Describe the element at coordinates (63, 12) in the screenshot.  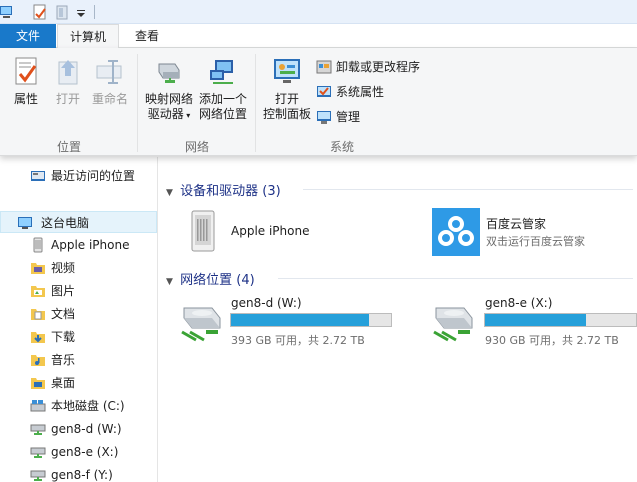
I see `new-folder-qat-icon` at that location.